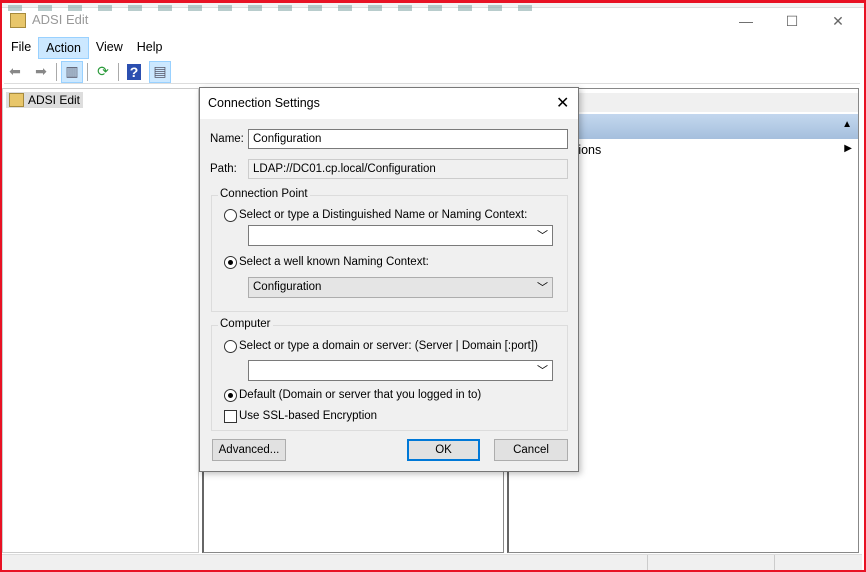 This screenshot has width=866, height=572. Describe the element at coordinates (433, 5) in the screenshot. I see `background-taskbar-strip` at that location.